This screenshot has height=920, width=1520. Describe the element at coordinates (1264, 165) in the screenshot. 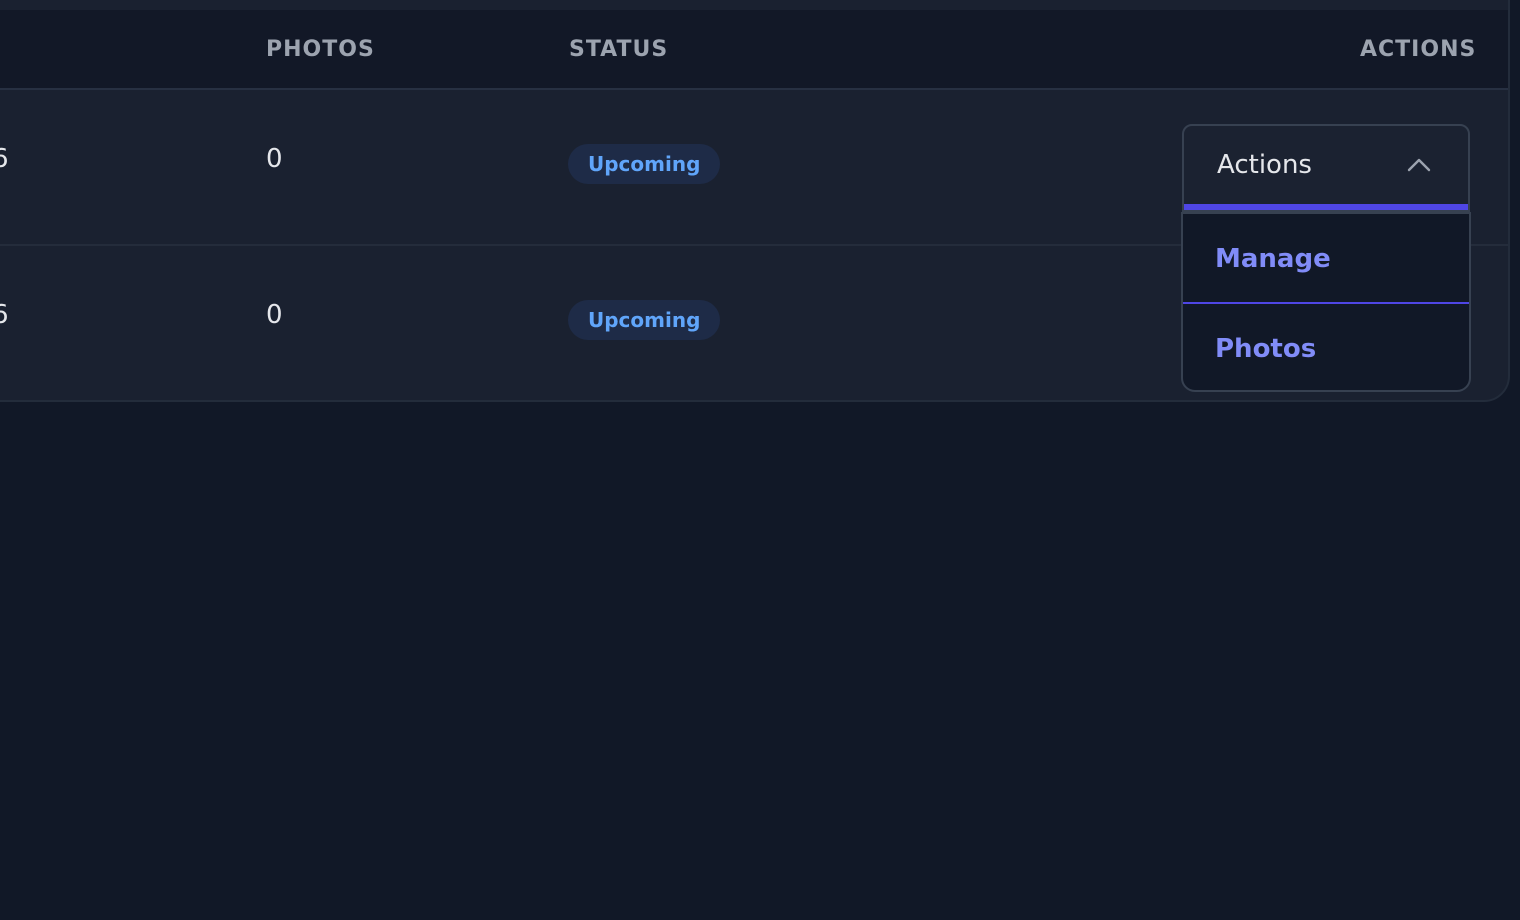

I see `actions-dropdown-label: Actions` at that location.